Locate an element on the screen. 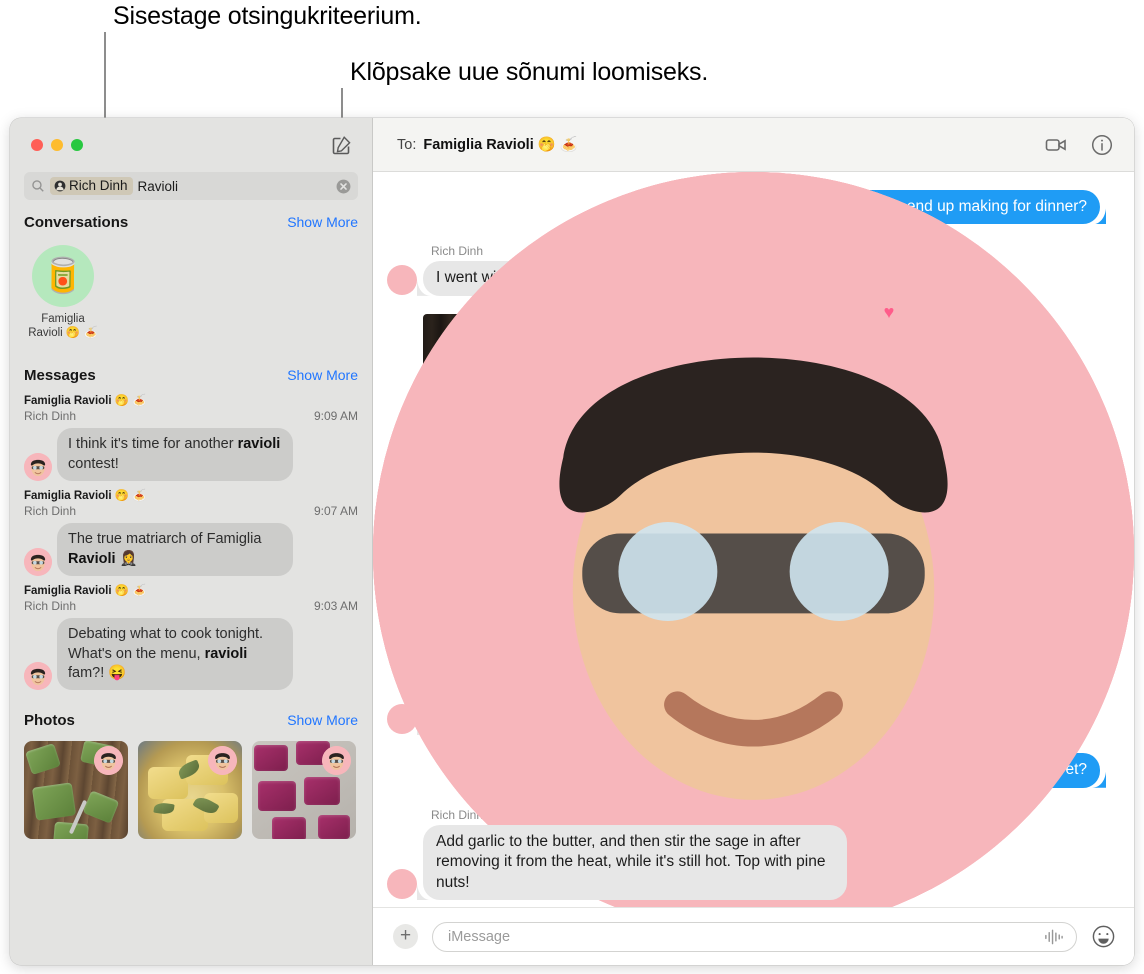 This screenshot has width=1144, height=974. conversation-label: Famiglia Ravioli 🤭 🍝 is located at coordinates (63, 326).